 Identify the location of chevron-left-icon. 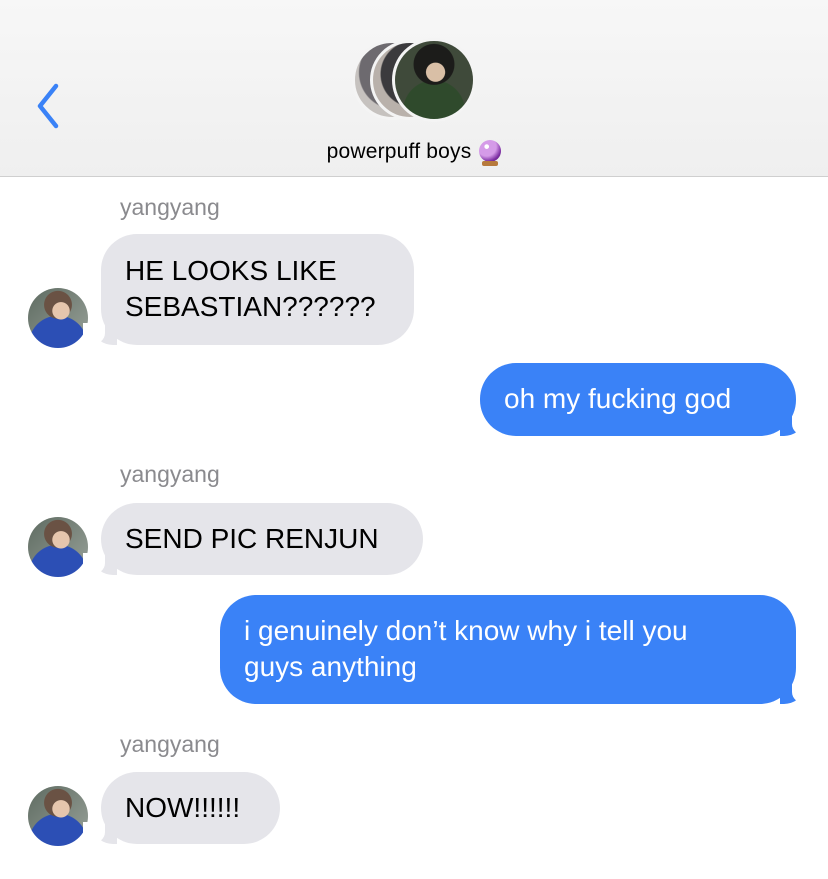
(48, 106).